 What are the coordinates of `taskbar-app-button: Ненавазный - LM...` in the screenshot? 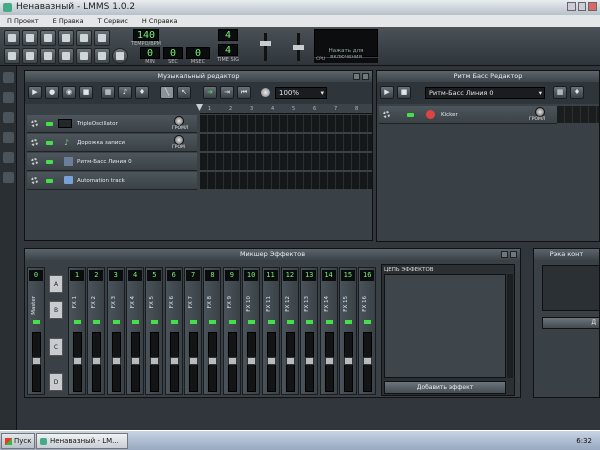 It's located at (82, 441).